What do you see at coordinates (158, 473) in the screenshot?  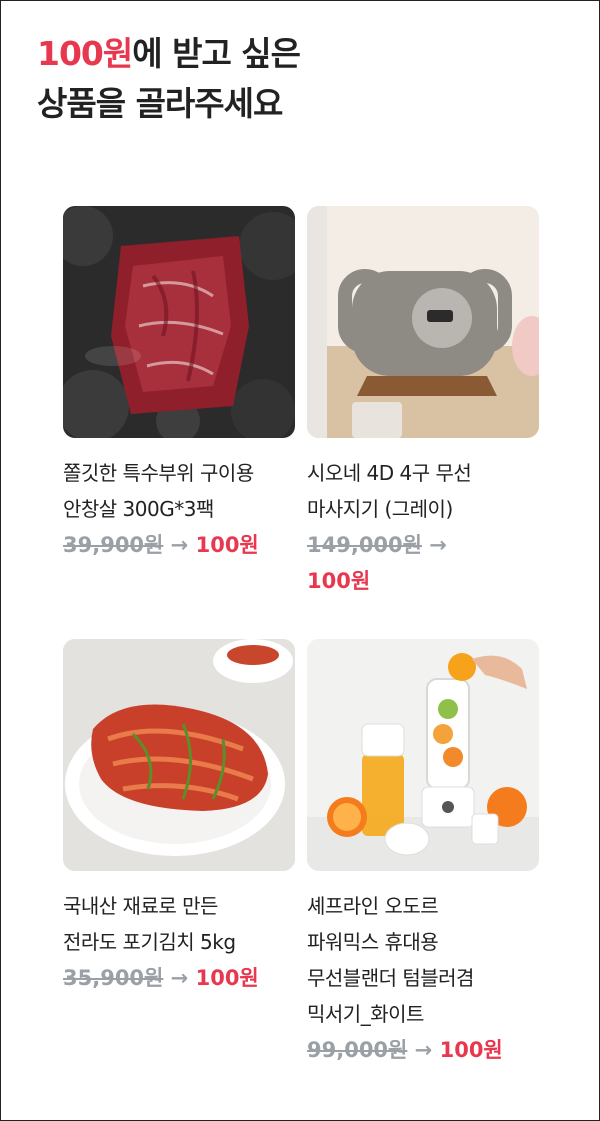 I see `product-name-line: 쫄깃한 특수부위 구이용` at bounding box center [158, 473].